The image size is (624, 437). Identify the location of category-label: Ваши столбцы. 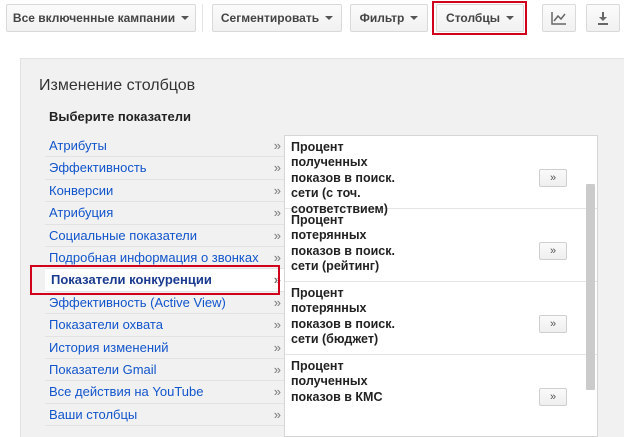
(93, 414).